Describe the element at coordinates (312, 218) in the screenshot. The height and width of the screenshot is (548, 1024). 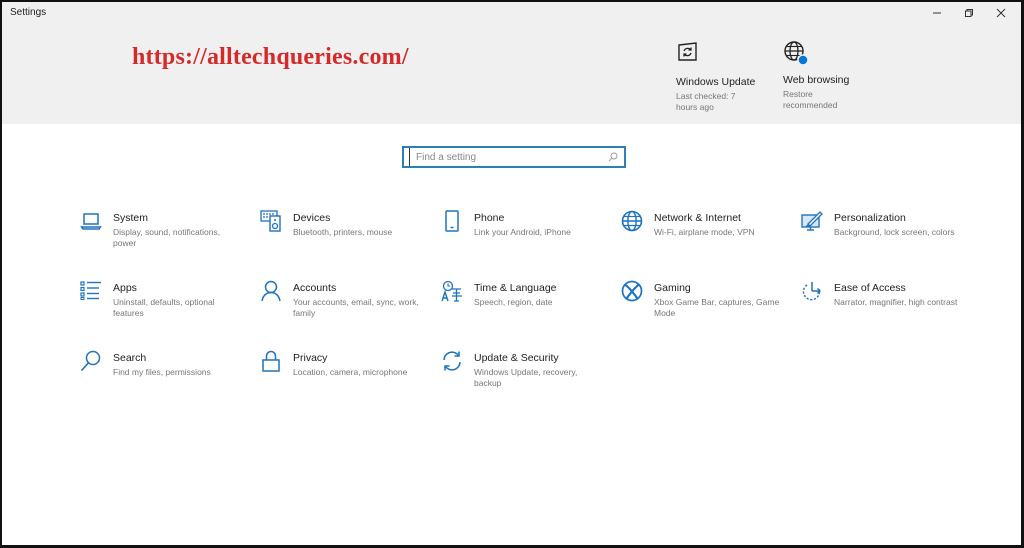
I see `category-name: Devices` at that location.